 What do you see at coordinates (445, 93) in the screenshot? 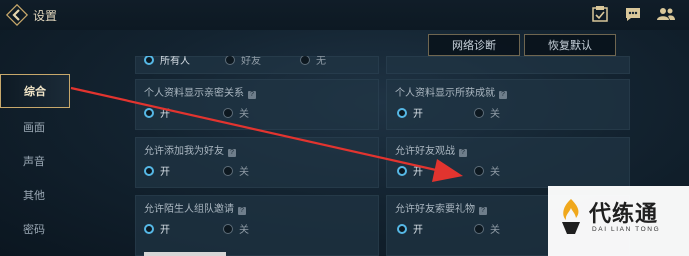
I see `setting-label: 个人资料显示所获成就` at bounding box center [445, 93].